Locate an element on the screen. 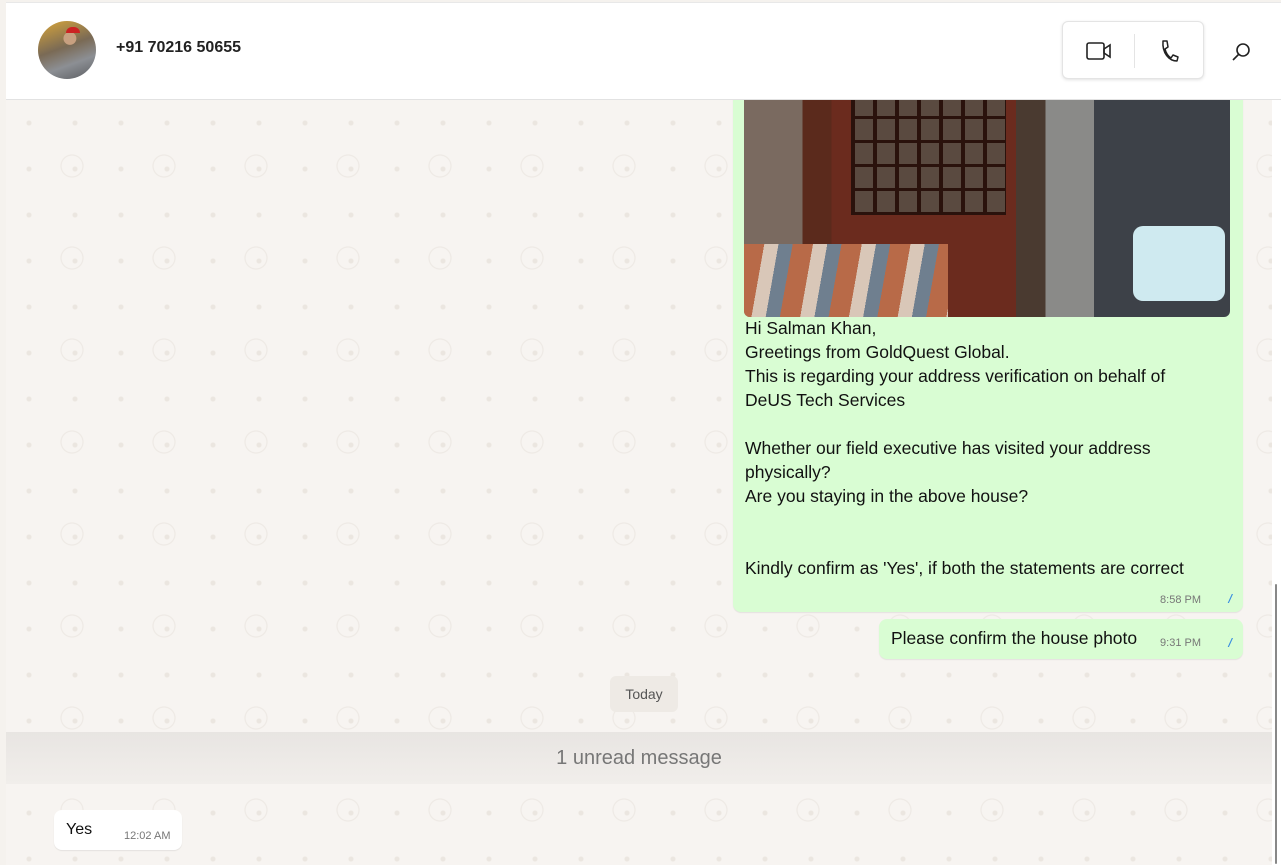 The image size is (1281, 865). divider is located at coordinates (1134, 51).